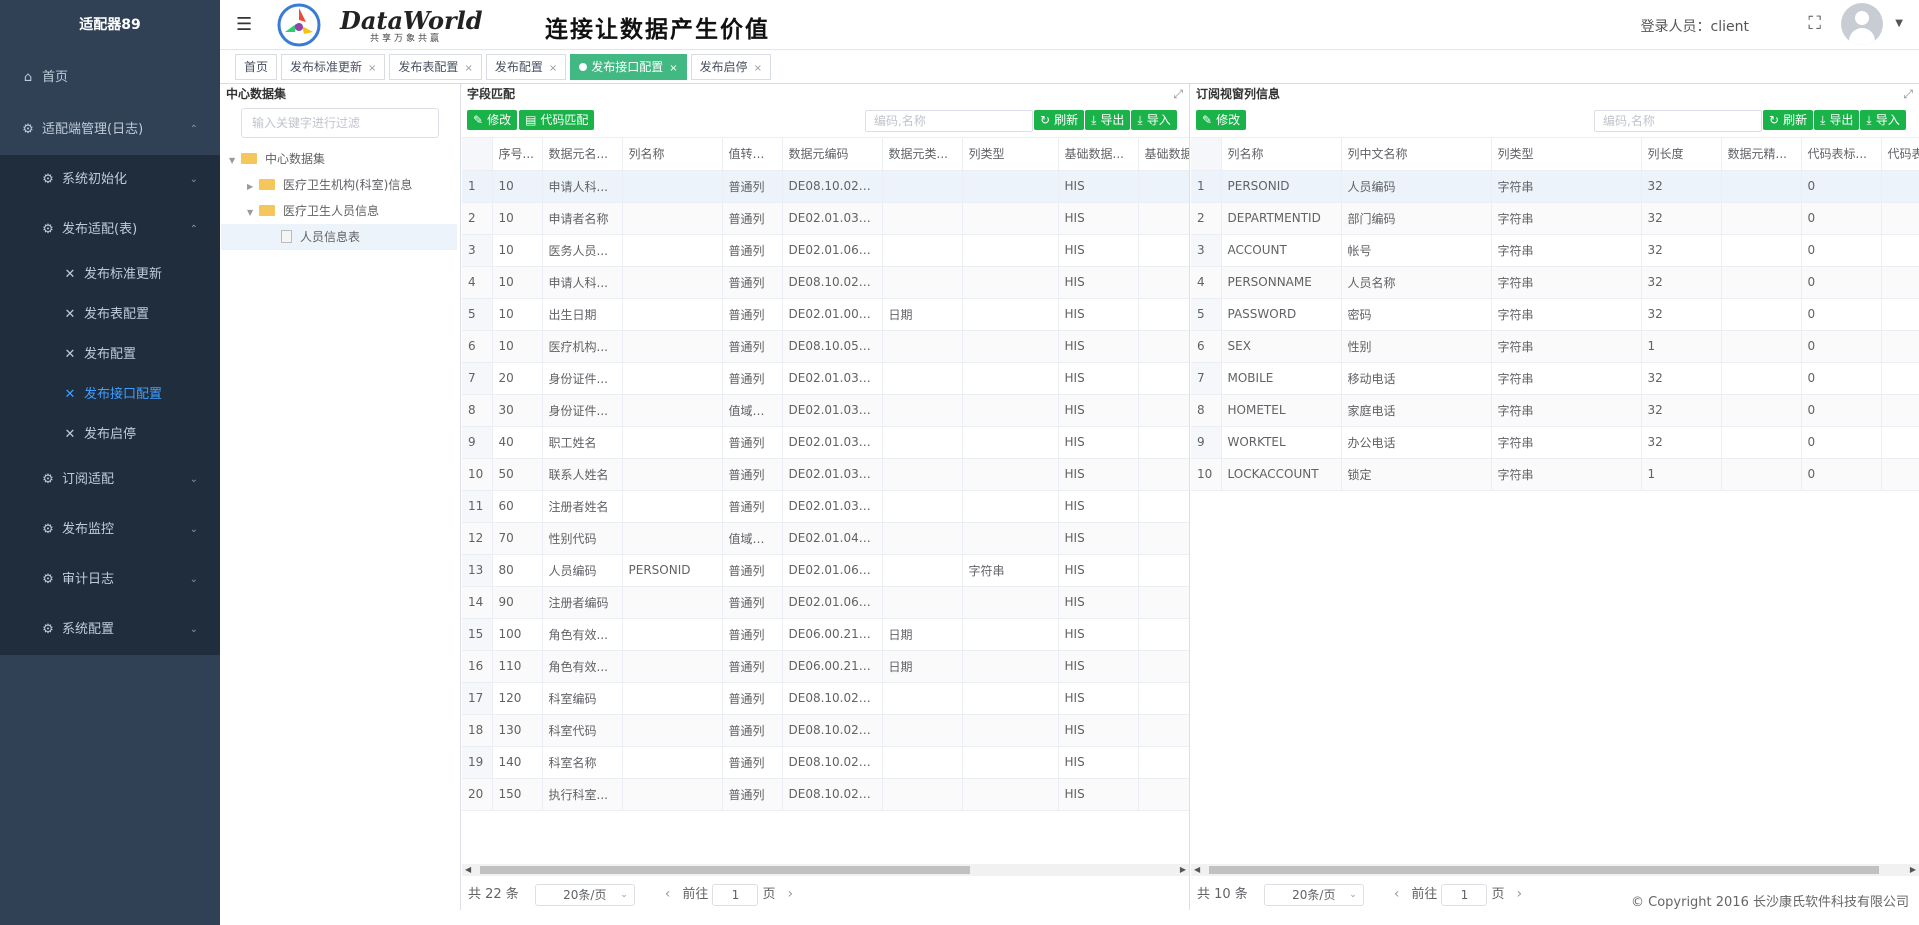  I want to click on table-row: 12 70 性别代码 值域值... DE02.01.040.00 HIS, so click(825, 538).